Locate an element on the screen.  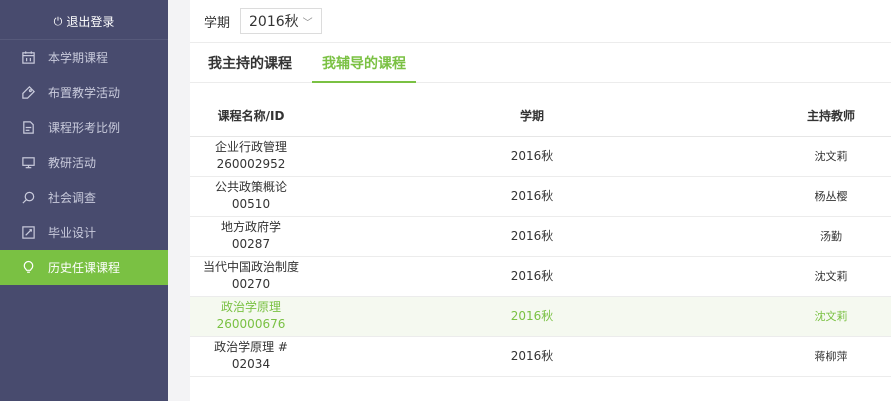
search-icon is located at coordinates (28, 198).